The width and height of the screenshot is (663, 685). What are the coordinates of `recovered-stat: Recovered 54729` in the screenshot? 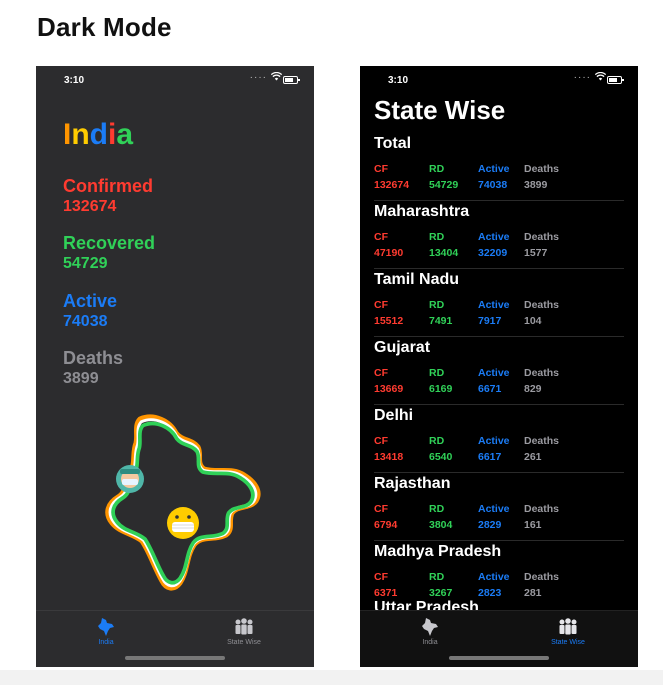 It's located at (109, 253).